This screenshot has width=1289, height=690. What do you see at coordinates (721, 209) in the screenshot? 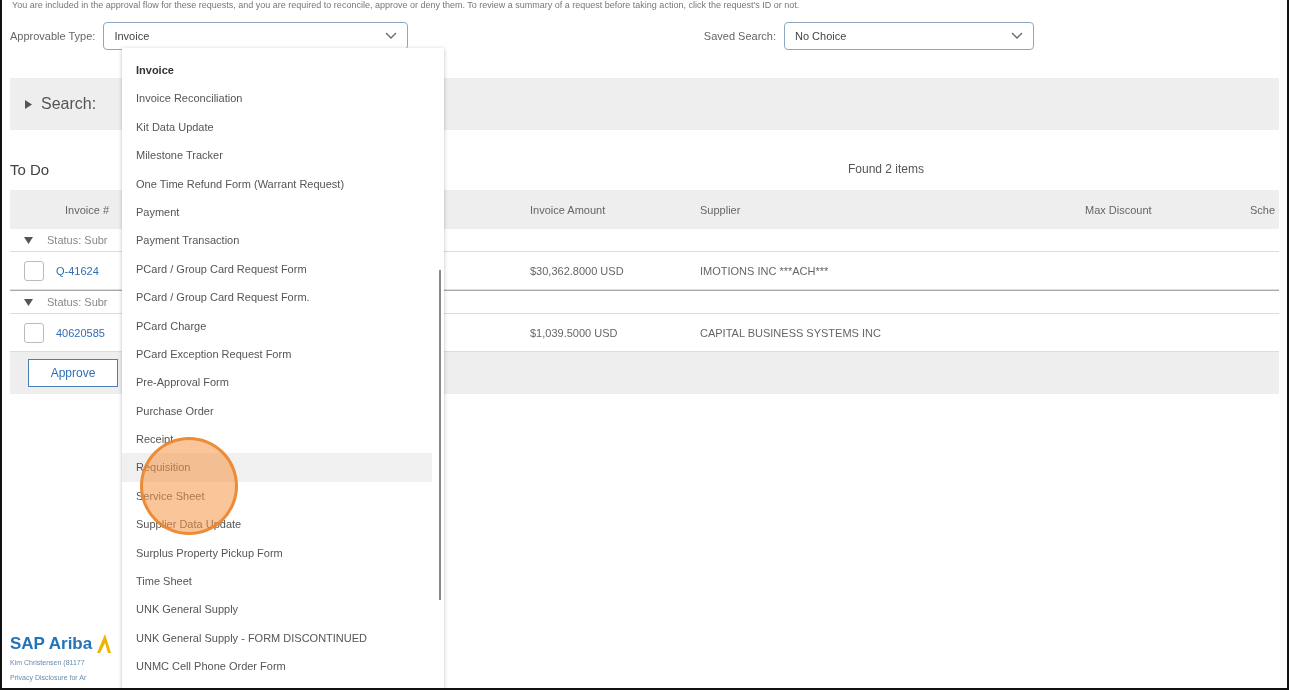
I see `column-header: Supplier` at bounding box center [721, 209].